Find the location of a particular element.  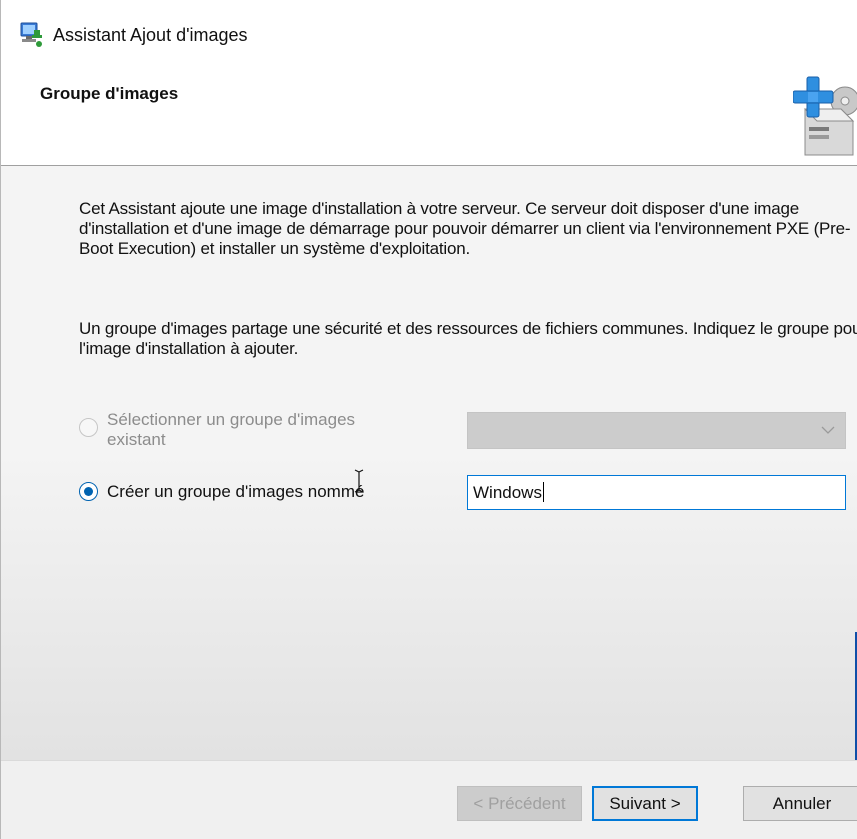

window-title: Assistant Ajout d'images is located at coordinates (150, 35).